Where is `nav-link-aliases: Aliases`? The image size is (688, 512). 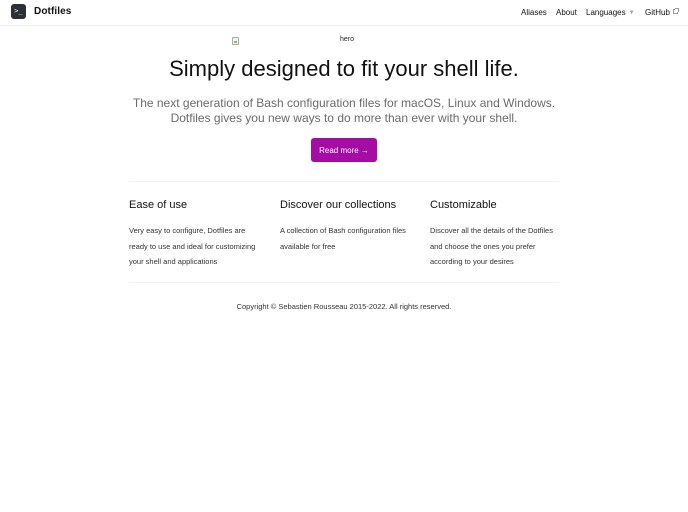
nav-link-aliases: Aliases is located at coordinates (534, 12).